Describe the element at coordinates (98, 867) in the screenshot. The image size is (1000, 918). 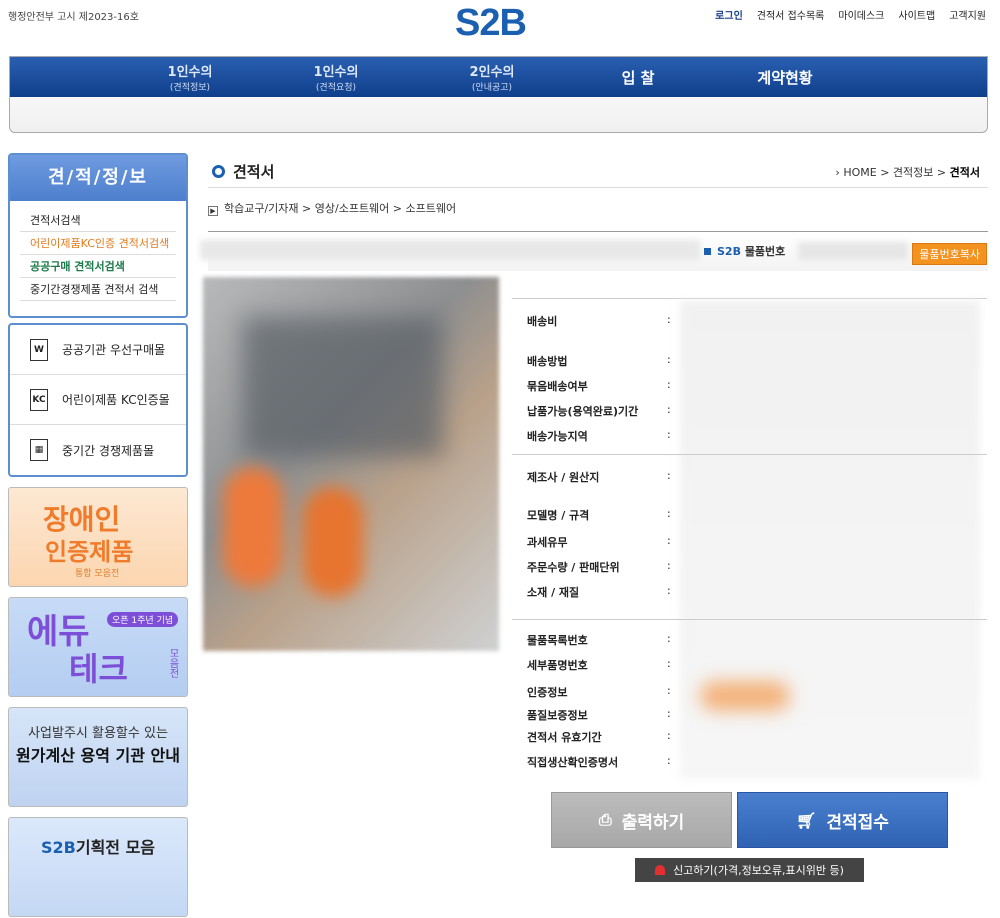
I see `banner-s2b-exhibitions: S2B기획전 모음` at that location.